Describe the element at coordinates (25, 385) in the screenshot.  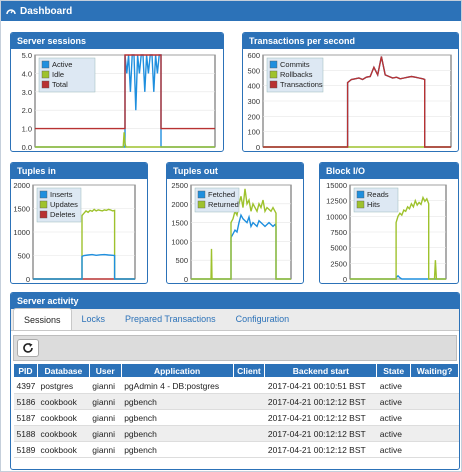
I see `cell-pid: 4397` at that location.